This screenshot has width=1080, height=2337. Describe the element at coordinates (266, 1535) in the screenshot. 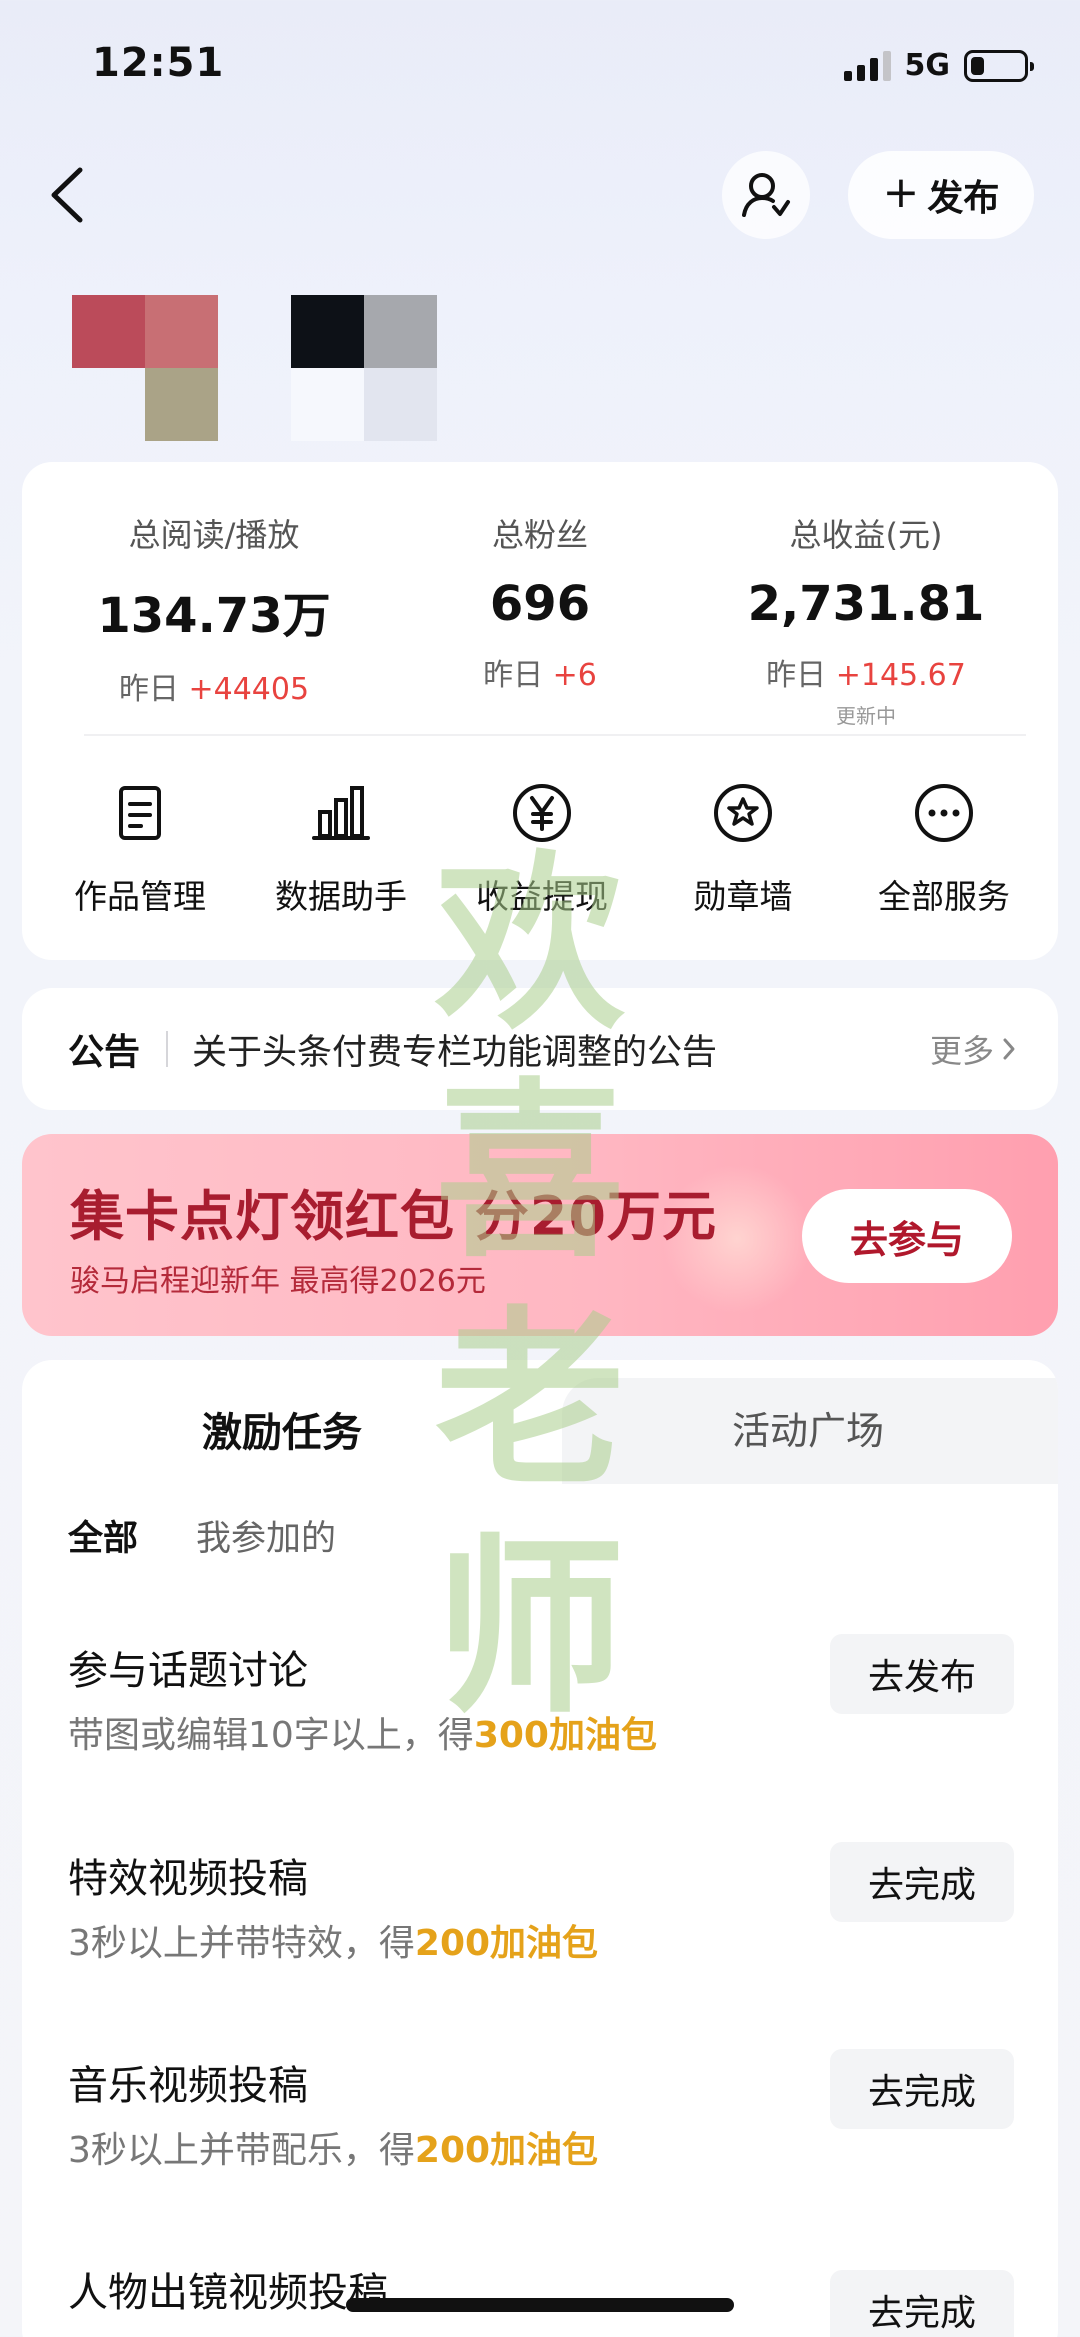

I see `filter-joined: 我参加的` at that location.